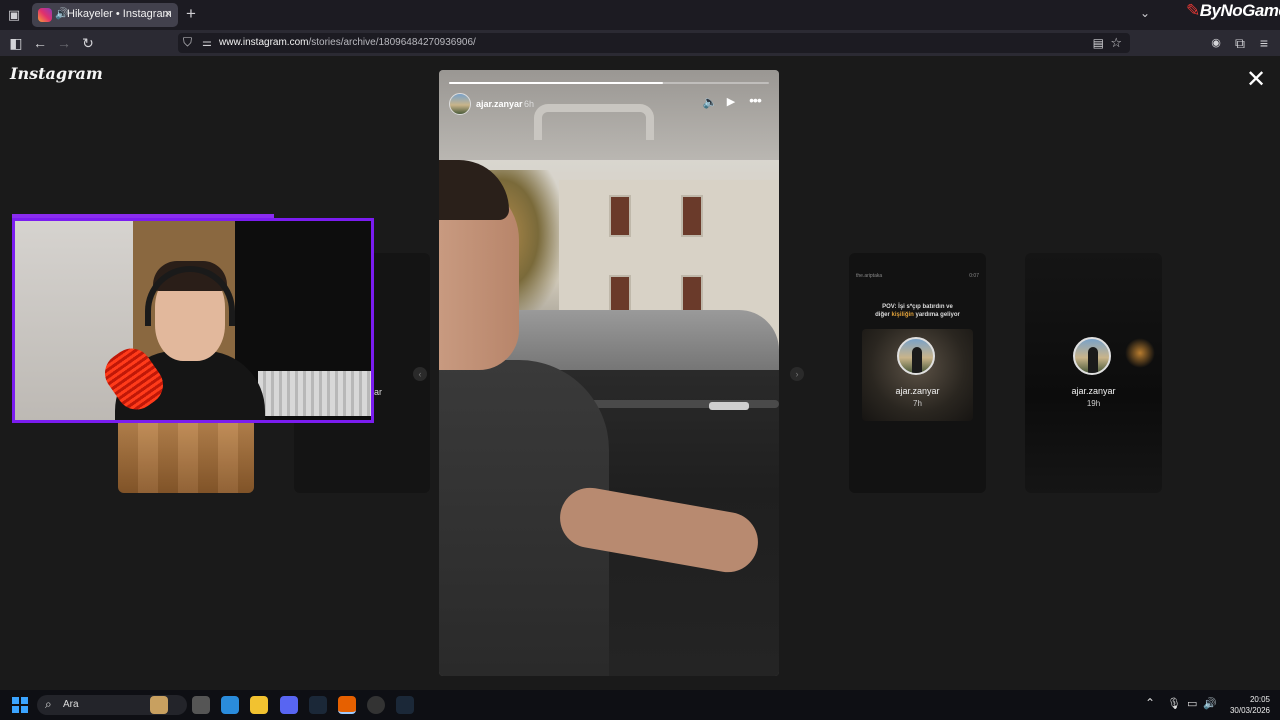 The image size is (1280, 720). I want to click on play-icon: ▶, so click(731, 101).